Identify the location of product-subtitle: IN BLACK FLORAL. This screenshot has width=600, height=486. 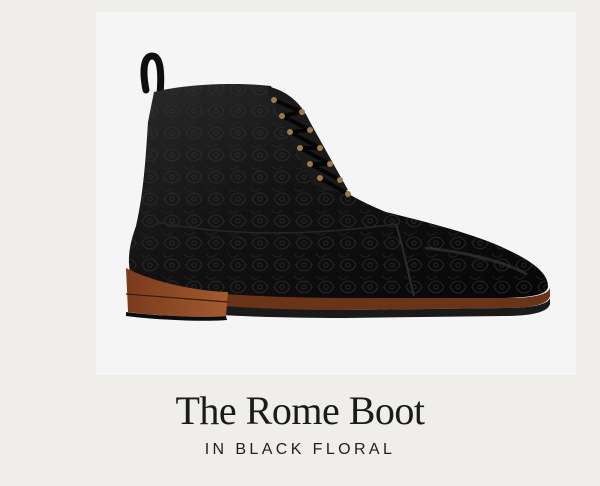
(300, 449).